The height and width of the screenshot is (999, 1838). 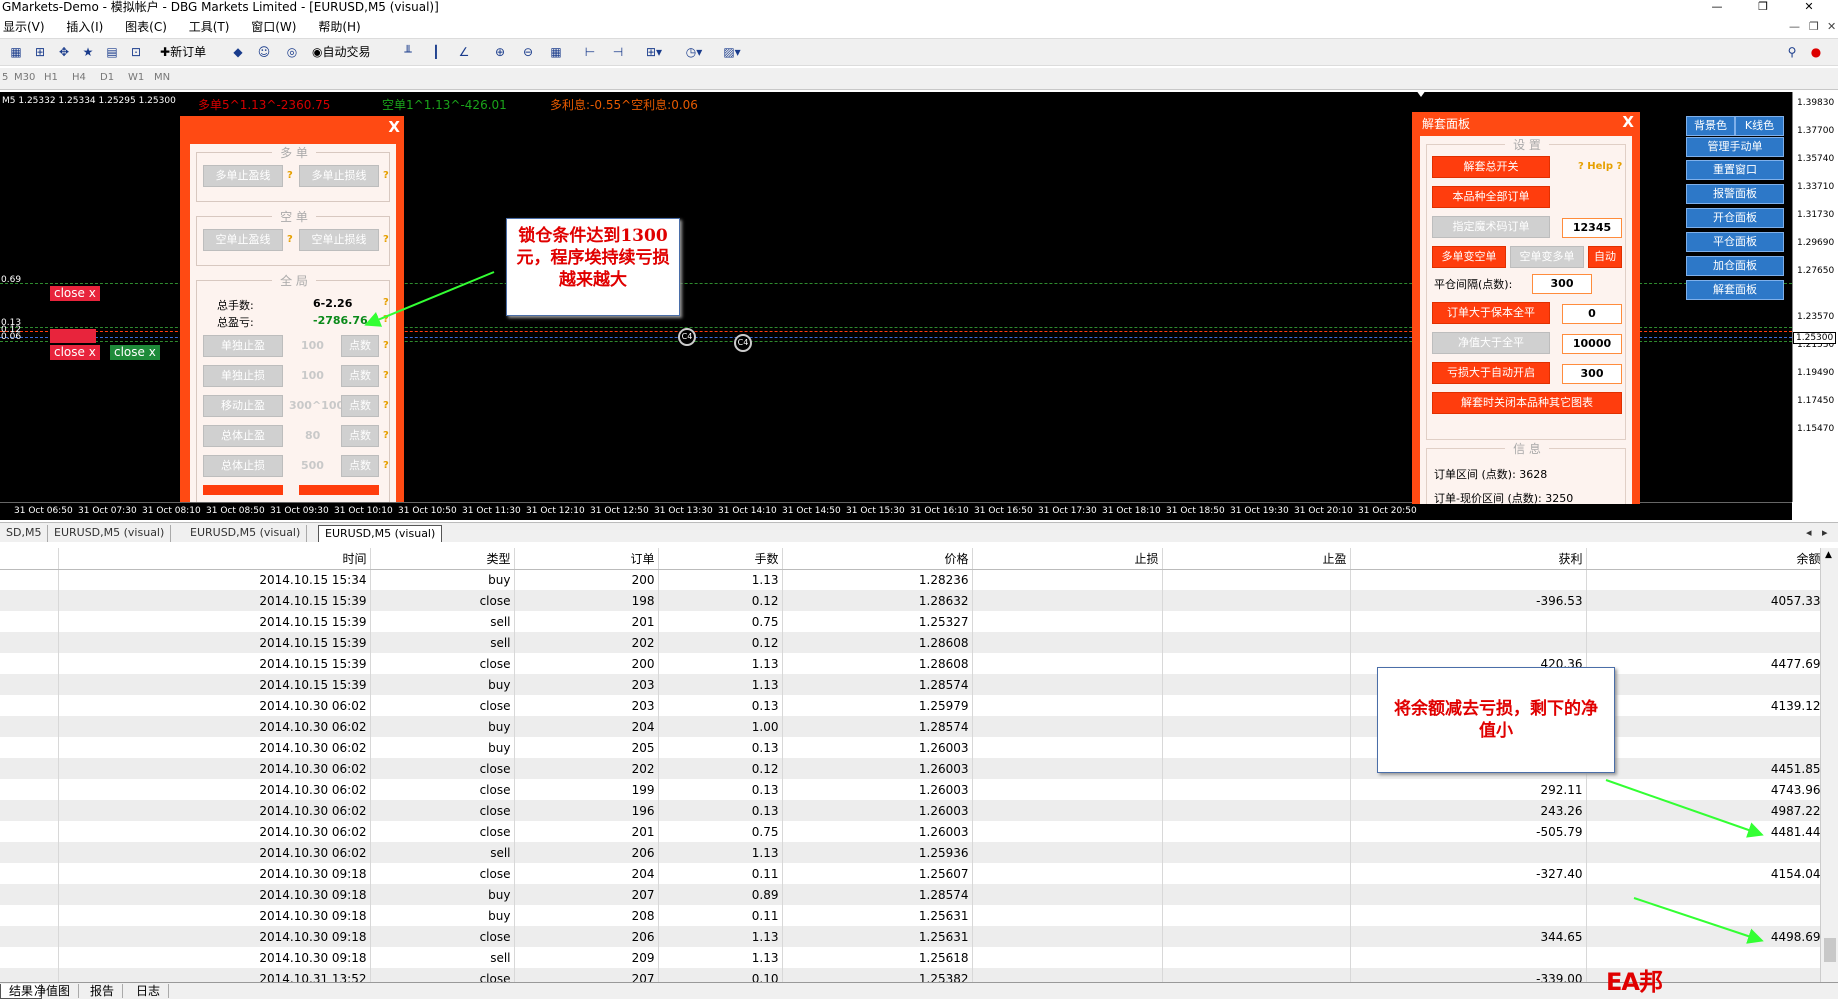 What do you see at coordinates (386, 435) in the screenshot?
I see `total-tp-help-icon: ?` at bounding box center [386, 435].